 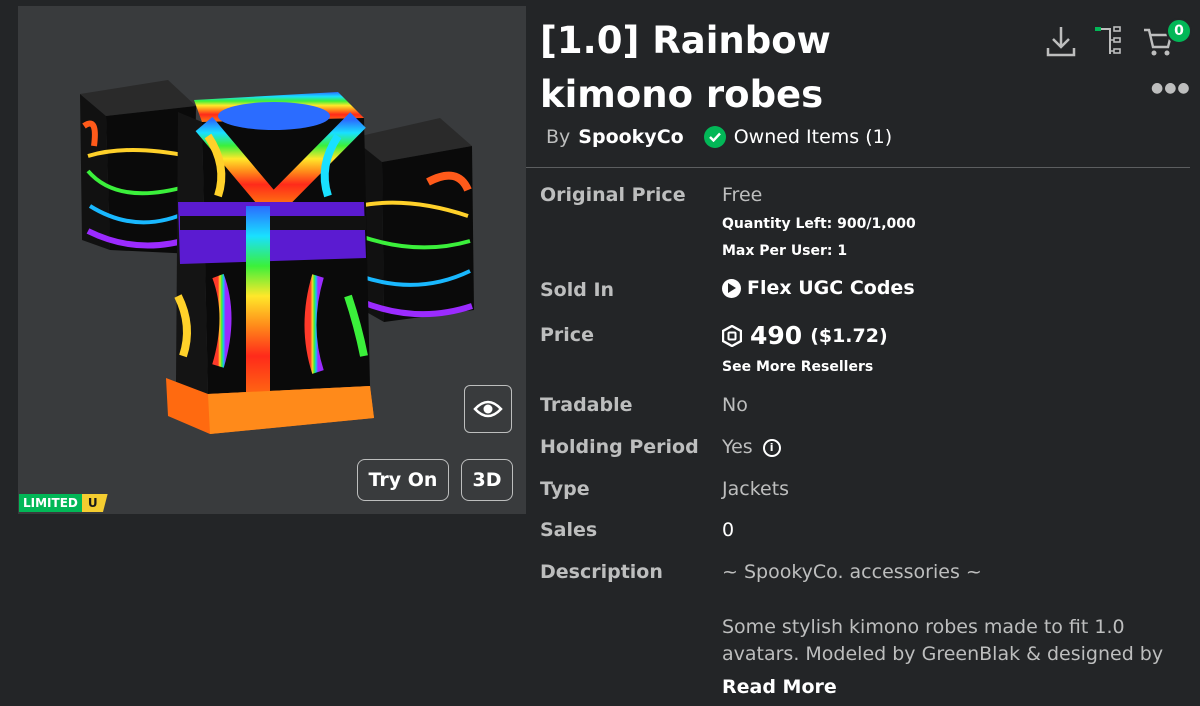 I want to click on creator-link: SpookyCo, so click(x=630, y=137).